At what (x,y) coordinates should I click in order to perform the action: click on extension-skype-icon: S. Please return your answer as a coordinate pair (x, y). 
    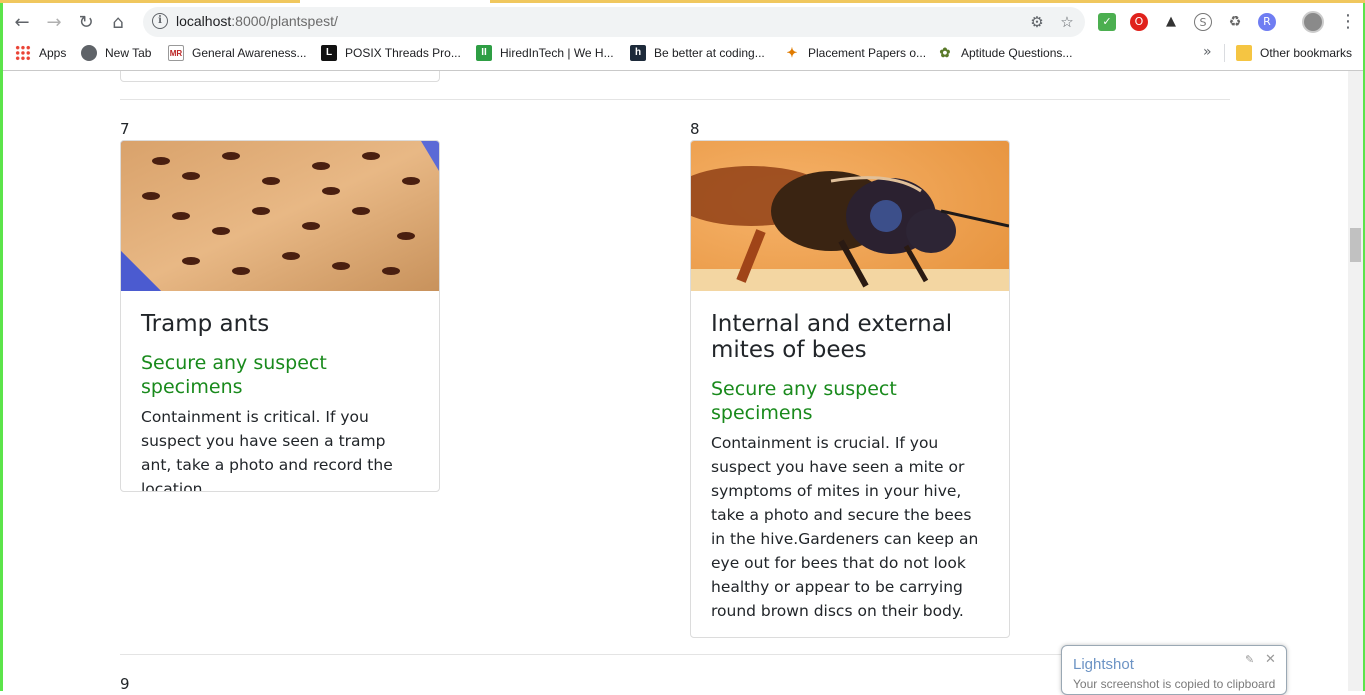
    Looking at the image, I should click on (1203, 22).